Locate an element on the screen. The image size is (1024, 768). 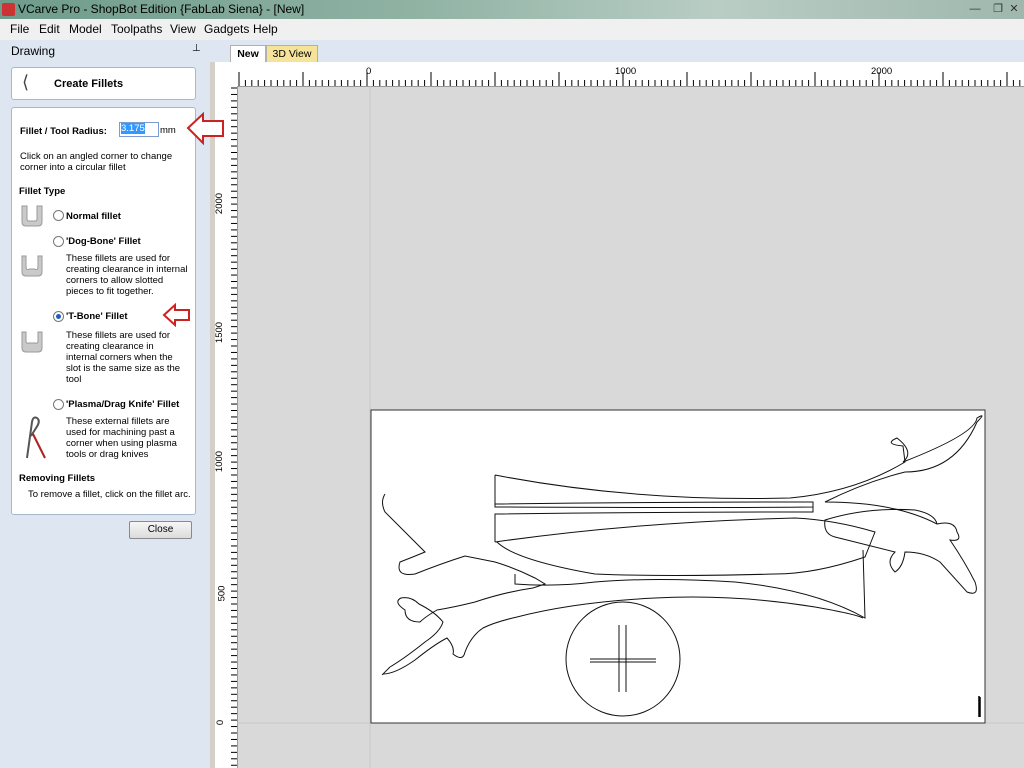
normal-fillet-radio is located at coordinates (58, 215).